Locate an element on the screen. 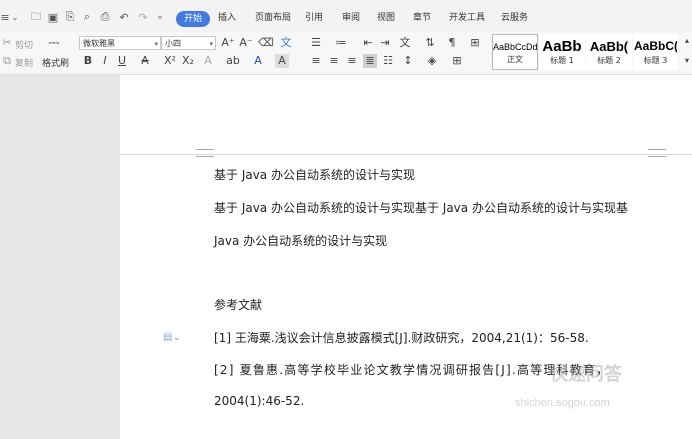 The height and width of the screenshot is (439, 692). superscript-icon: X² is located at coordinates (170, 61).